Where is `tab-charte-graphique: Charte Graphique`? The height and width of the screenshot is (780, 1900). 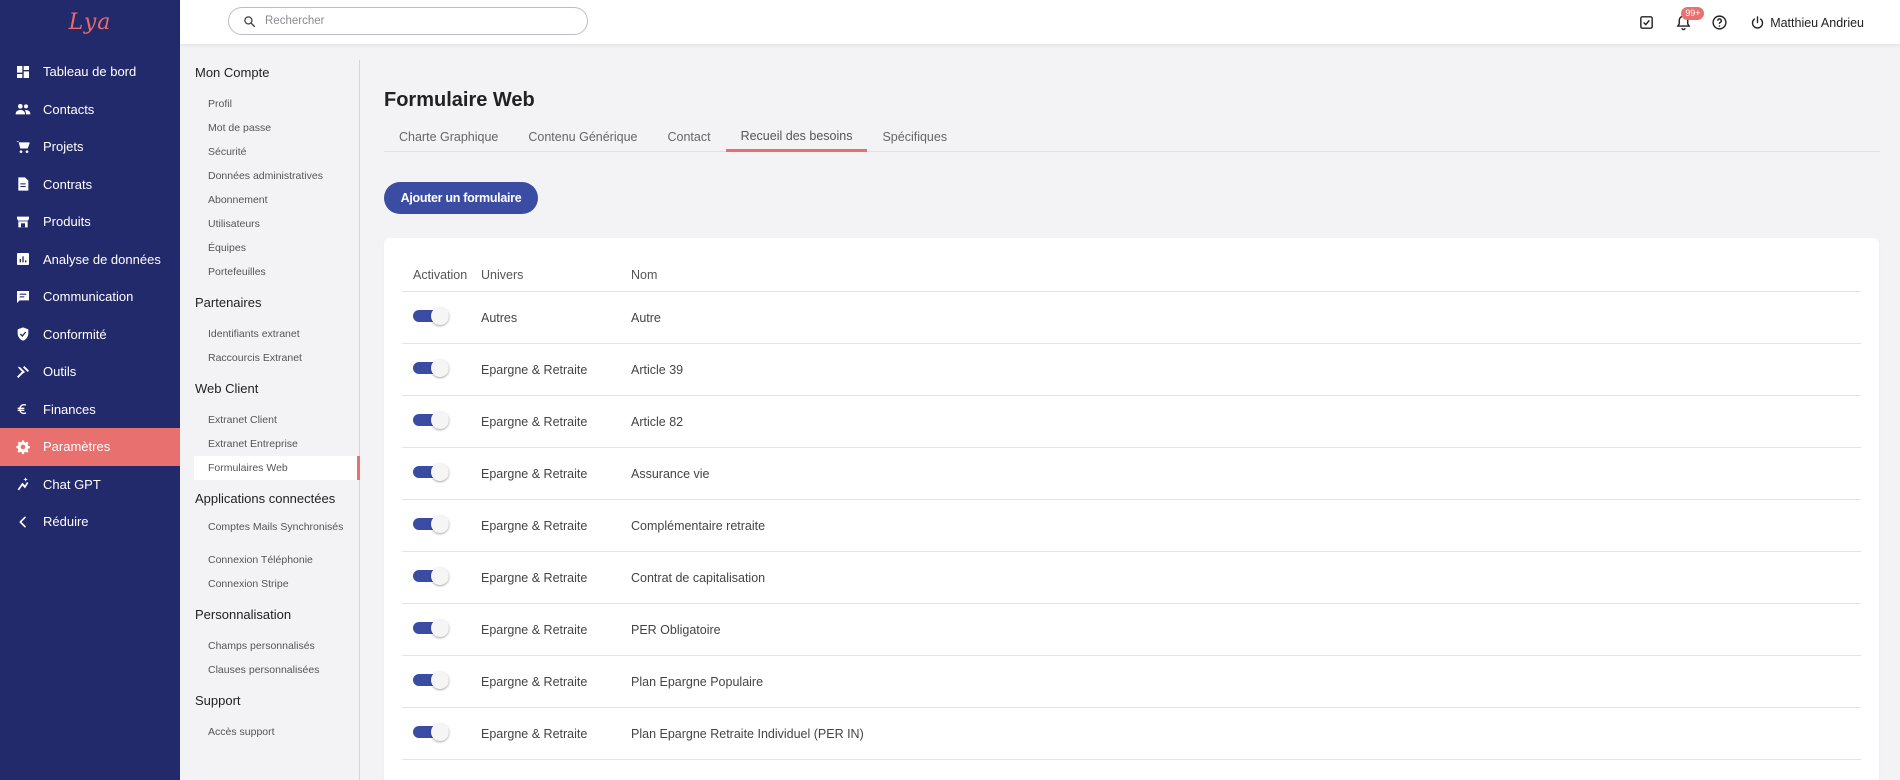 tab-charte-graphique: Charte Graphique is located at coordinates (448, 139).